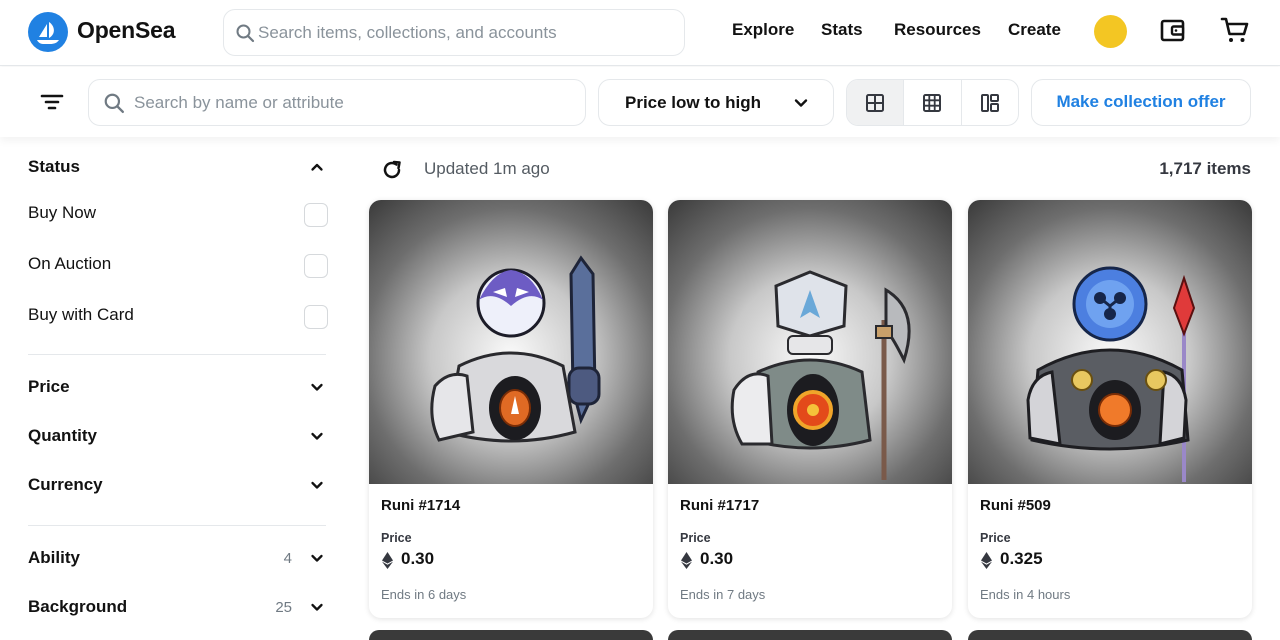  I want to click on nav-resources: Resources, so click(937, 30).